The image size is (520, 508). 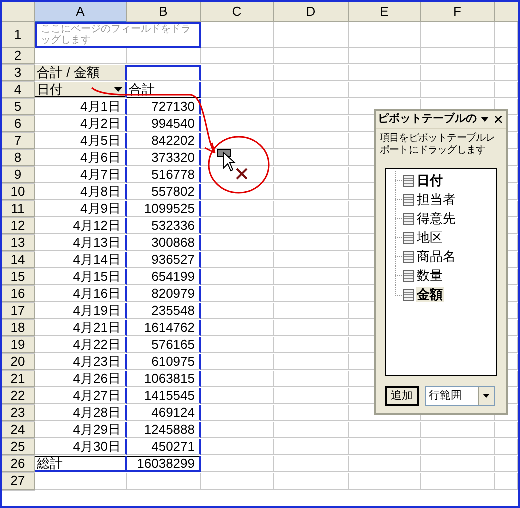 I want to click on field-item: 担当者, so click(x=436, y=199).